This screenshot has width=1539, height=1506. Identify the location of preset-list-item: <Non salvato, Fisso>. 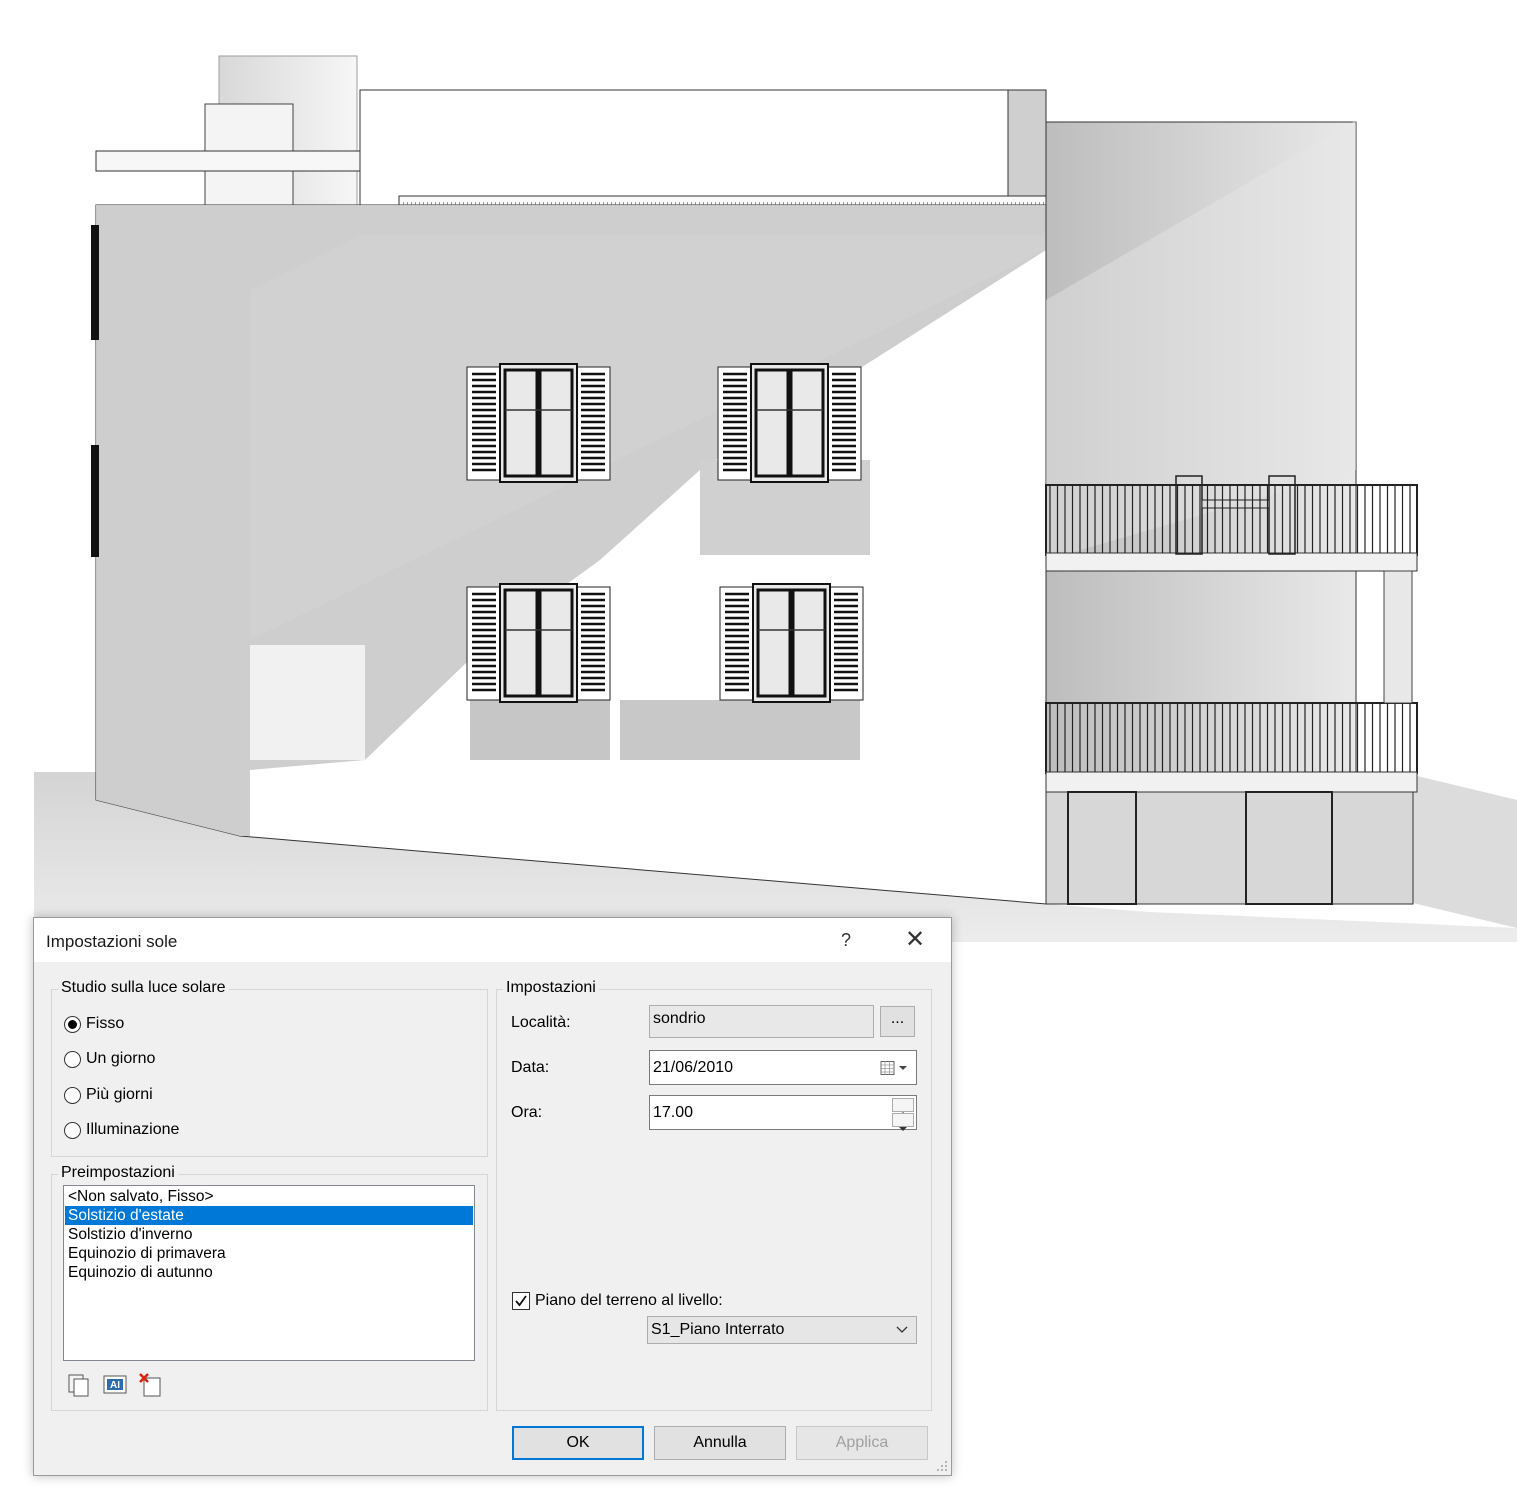
(269, 1196).